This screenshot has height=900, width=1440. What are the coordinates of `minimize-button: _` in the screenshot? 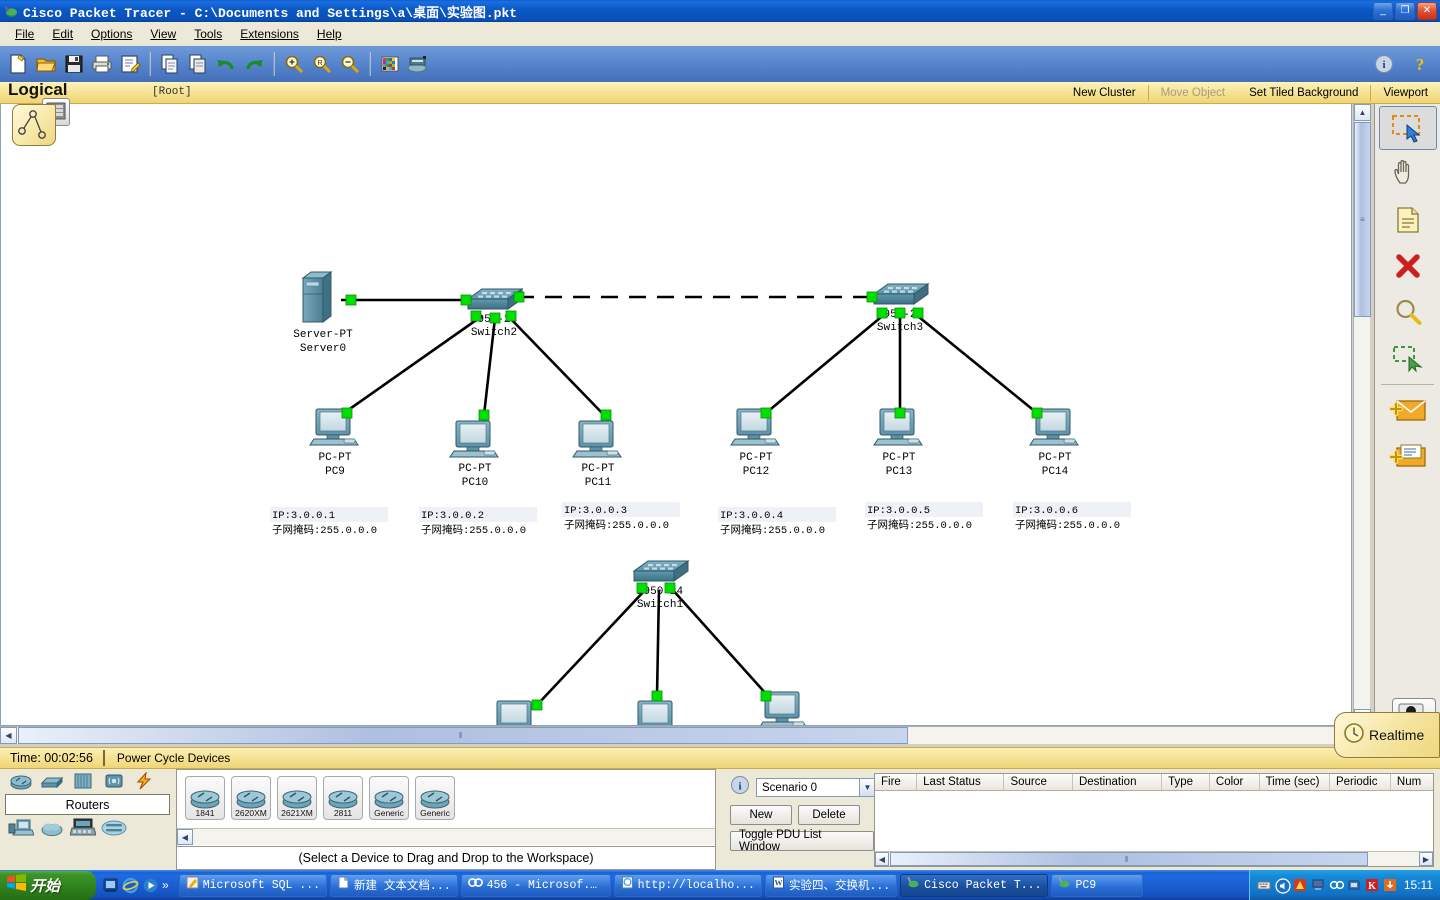 It's located at (1383, 11).